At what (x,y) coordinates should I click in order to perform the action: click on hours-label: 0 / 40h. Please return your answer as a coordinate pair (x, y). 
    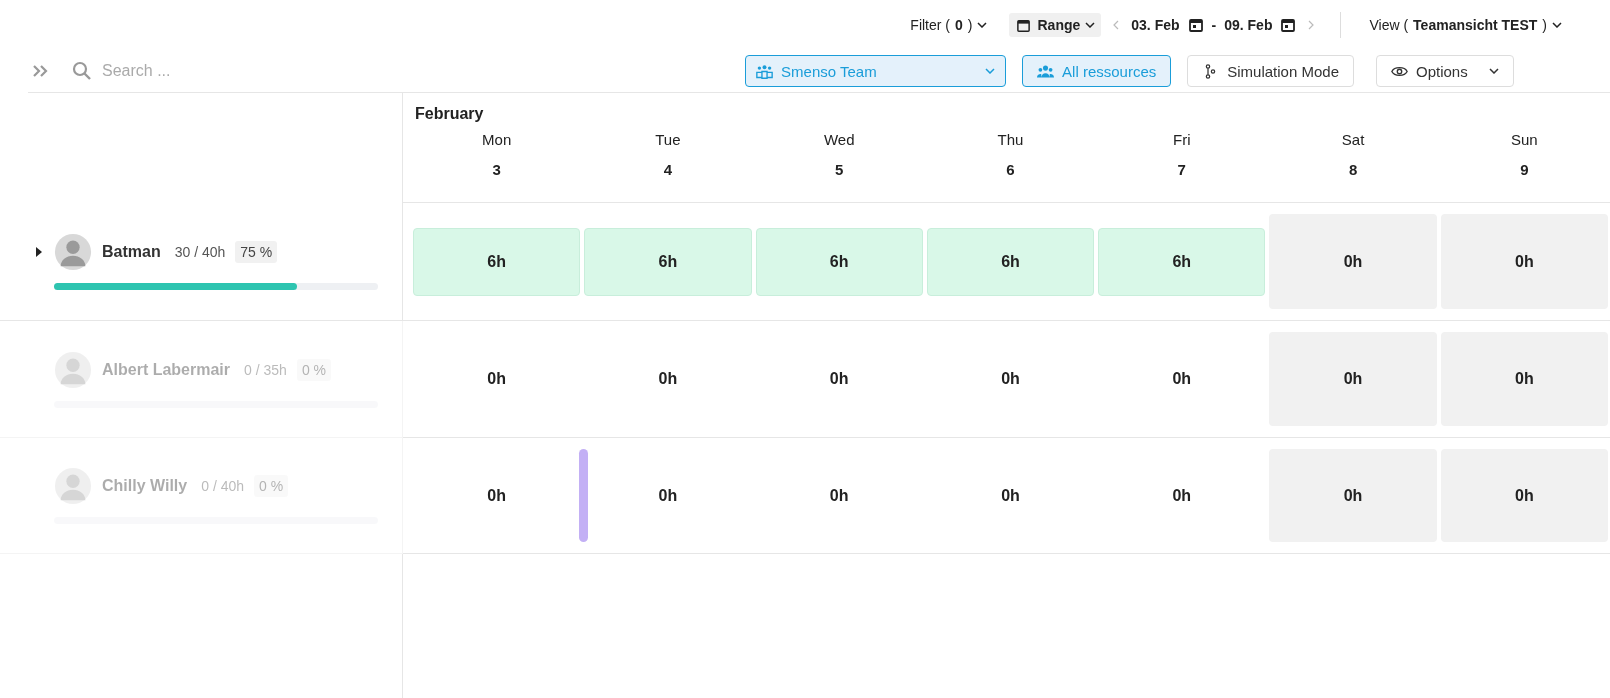
    Looking at the image, I should click on (223, 486).